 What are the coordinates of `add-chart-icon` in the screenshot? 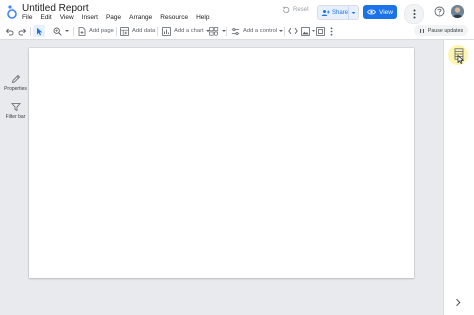 It's located at (166, 31).